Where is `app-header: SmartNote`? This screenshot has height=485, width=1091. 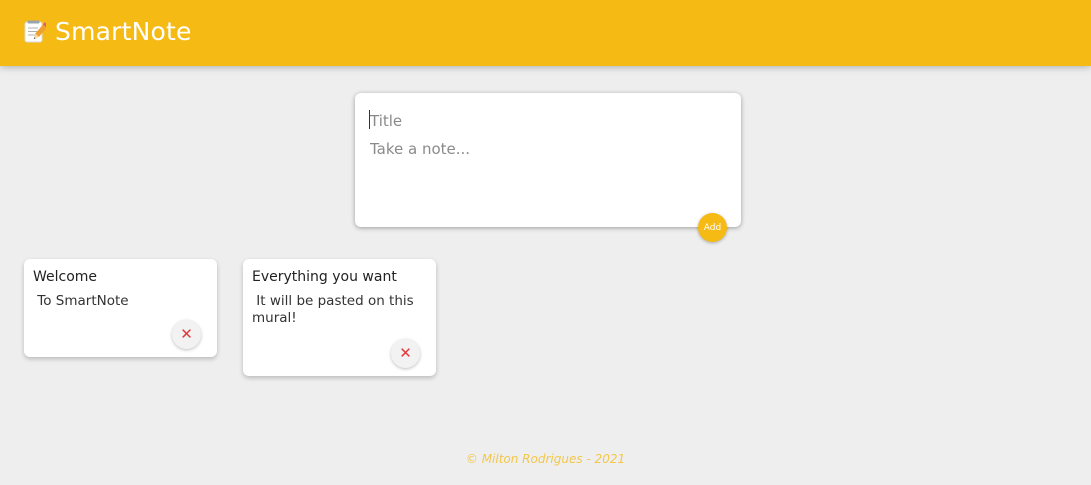 app-header: SmartNote is located at coordinates (545, 33).